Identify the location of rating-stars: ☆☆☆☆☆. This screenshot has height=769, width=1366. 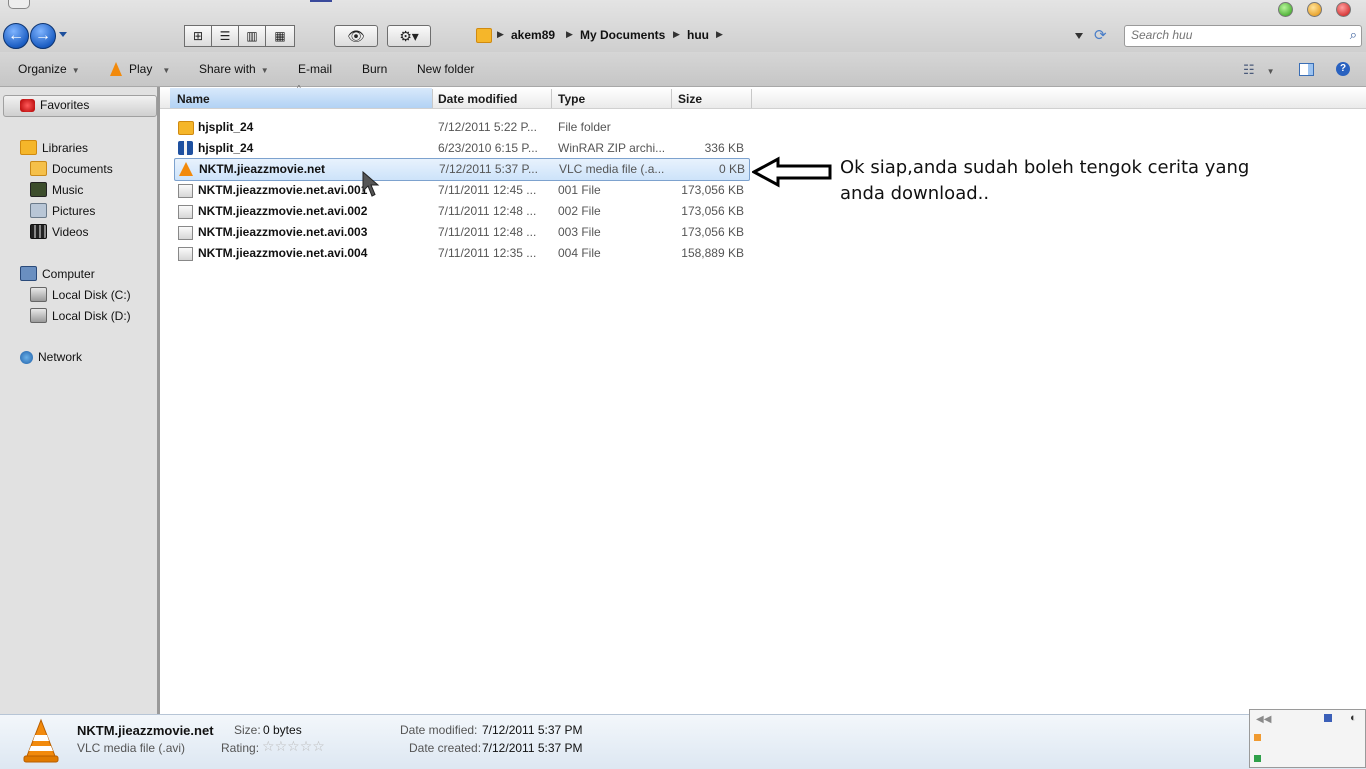
(293, 746).